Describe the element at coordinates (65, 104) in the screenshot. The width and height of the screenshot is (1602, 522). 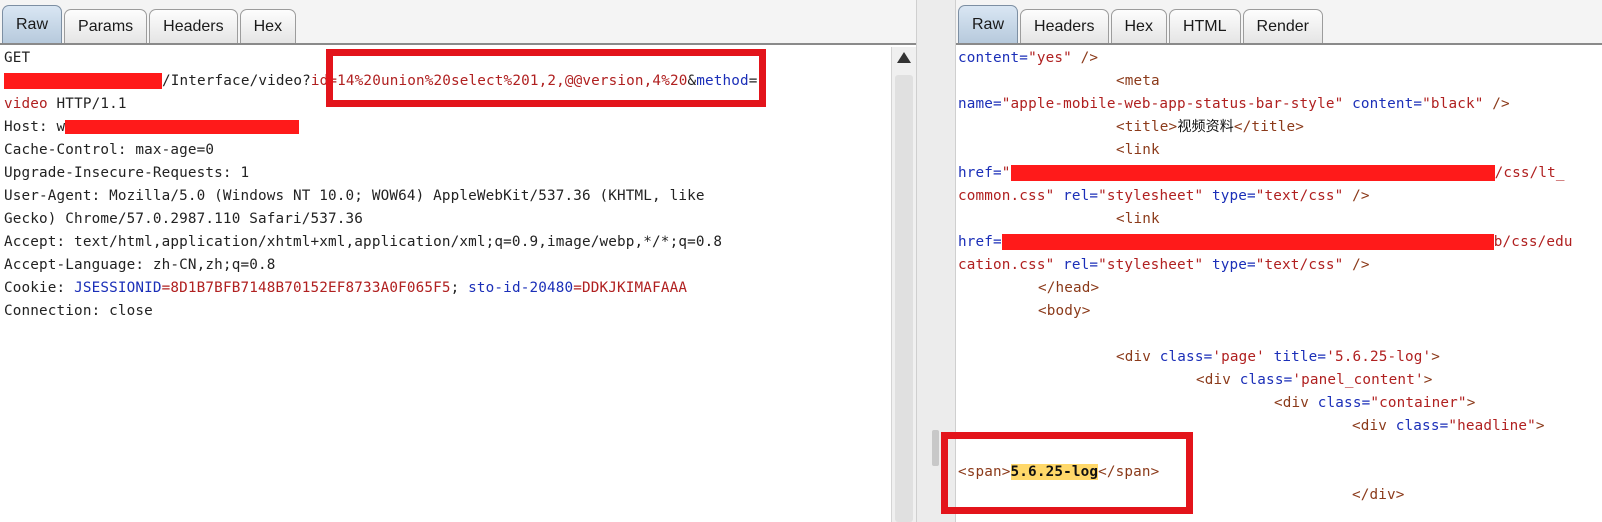
I see `request-line: video HTTP/1.1` at that location.